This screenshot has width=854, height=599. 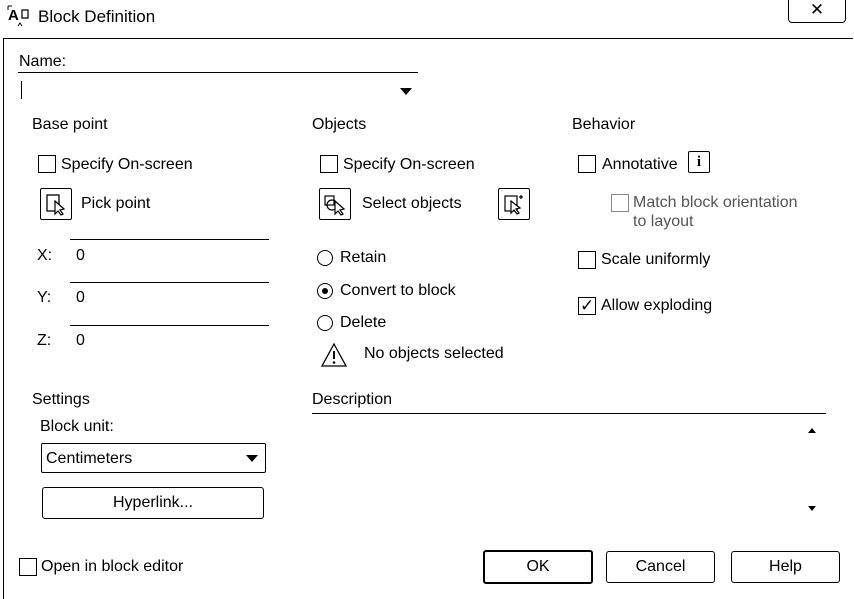 What do you see at coordinates (604, 124) in the screenshot?
I see `behavior-heading: Behavior` at bounding box center [604, 124].